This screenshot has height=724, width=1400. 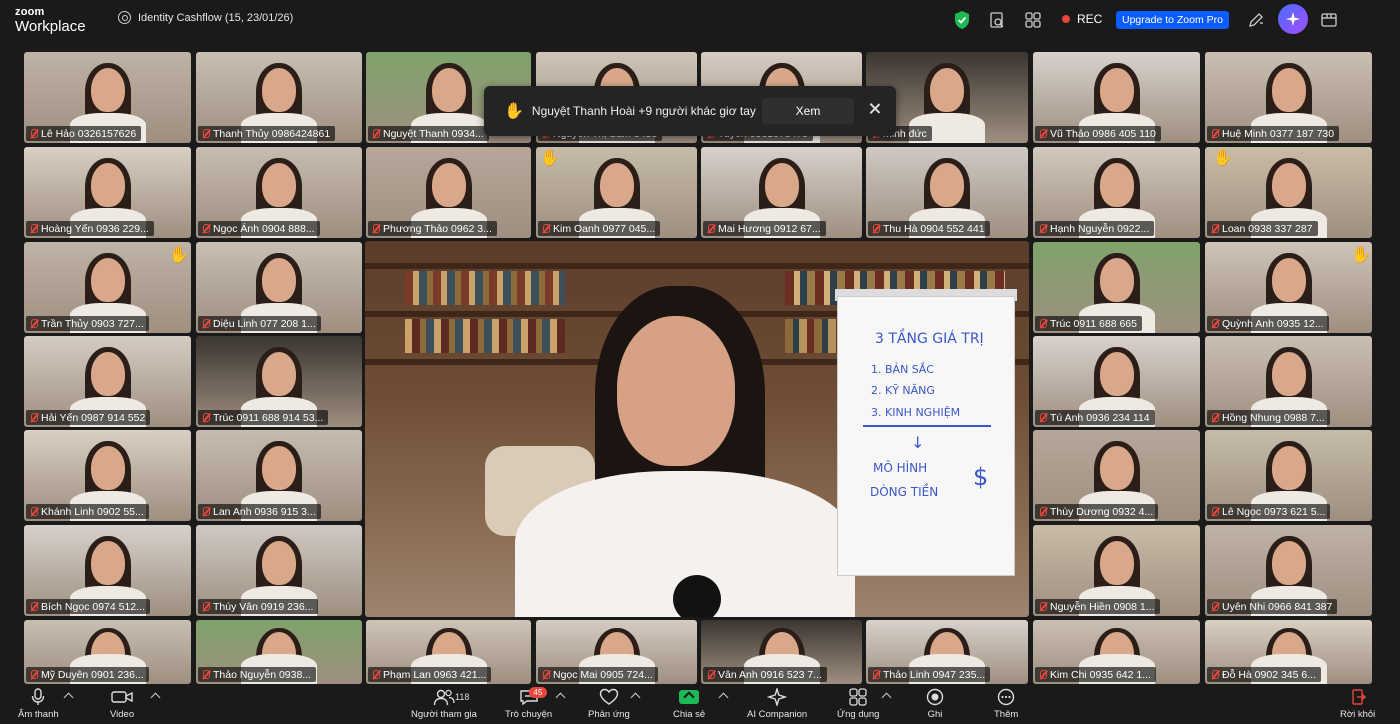 I want to click on participant-tile: Vũ Thảo 0986 405 110, so click(x=1116, y=97).